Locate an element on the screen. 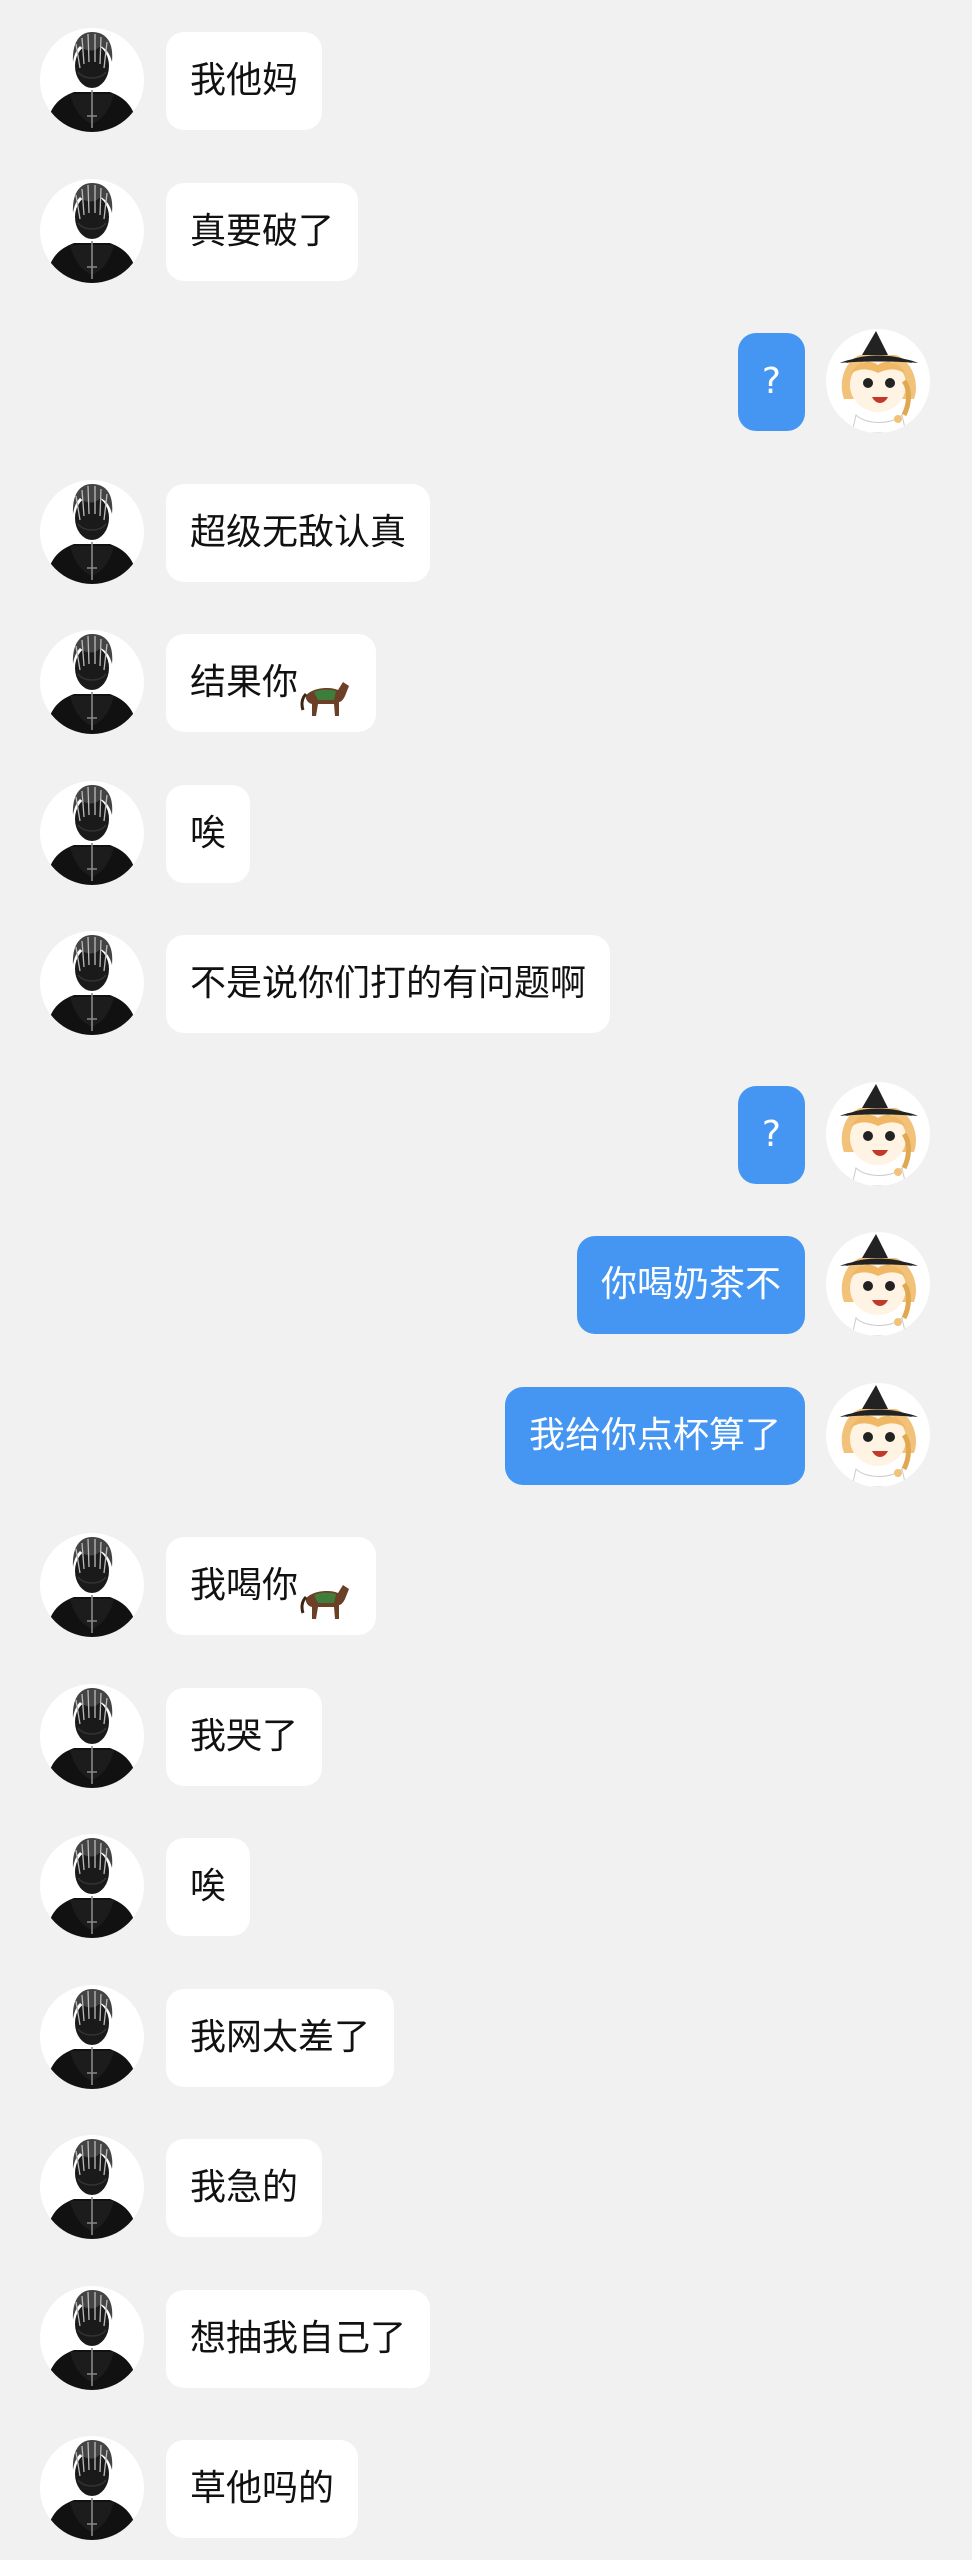 The width and height of the screenshot is (972, 2560). message-text: 你喝奶茶不 is located at coordinates (690, 1284).